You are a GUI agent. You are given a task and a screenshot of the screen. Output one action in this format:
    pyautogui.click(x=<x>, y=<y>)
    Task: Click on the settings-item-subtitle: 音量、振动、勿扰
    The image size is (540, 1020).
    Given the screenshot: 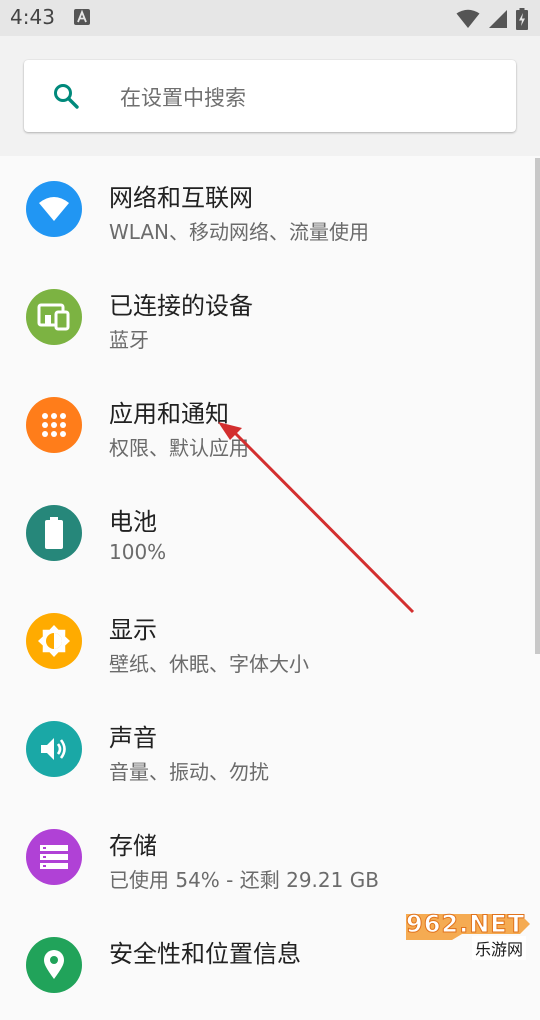 What is the action you would take?
    pyautogui.click(x=189, y=772)
    